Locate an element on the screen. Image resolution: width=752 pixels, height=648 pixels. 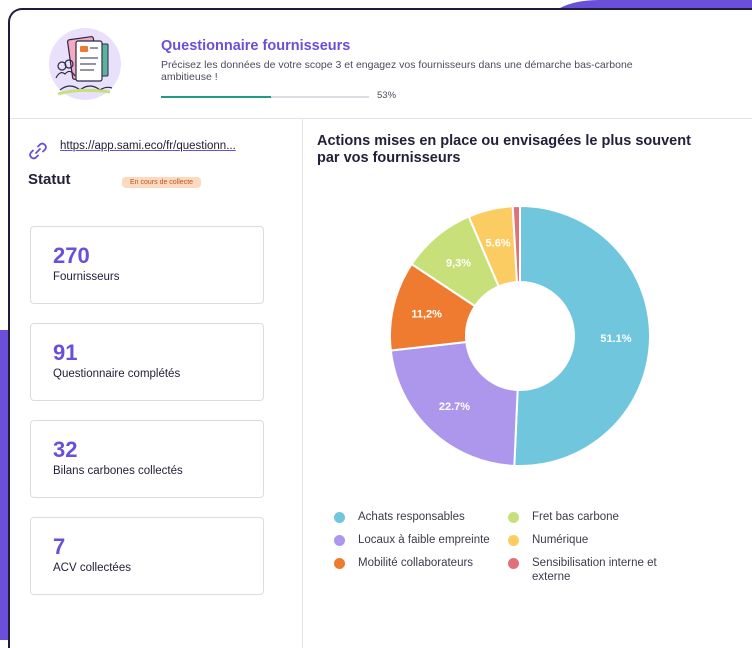
progress-fill is located at coordinates (216, 97).